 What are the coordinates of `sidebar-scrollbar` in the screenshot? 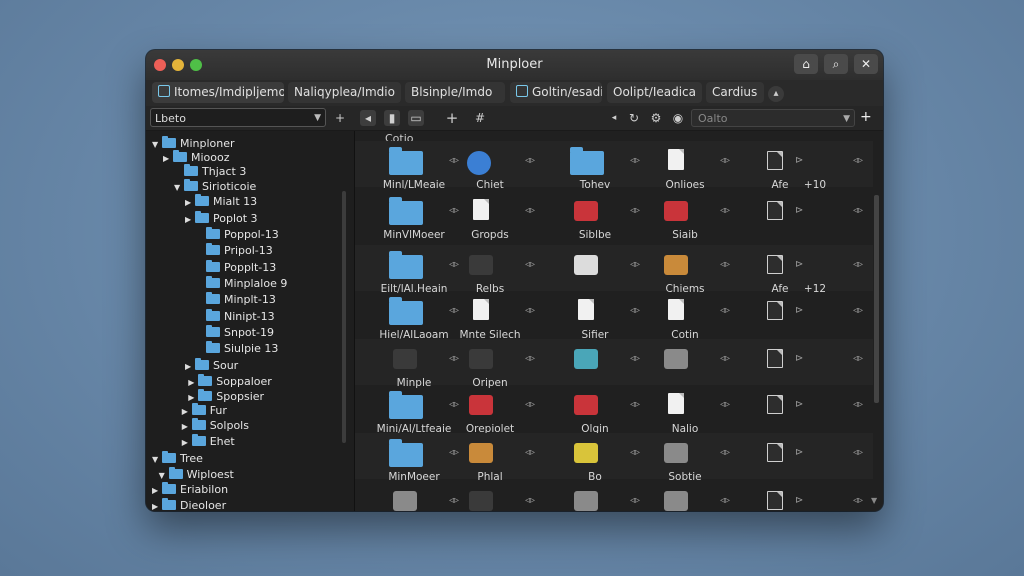 It's located at (344, 317).